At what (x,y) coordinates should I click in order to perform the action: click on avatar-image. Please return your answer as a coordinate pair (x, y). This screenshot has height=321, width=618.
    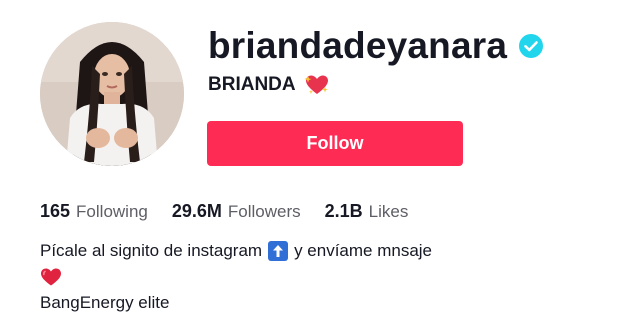
    Looking at the image, I should click on (112, 94).